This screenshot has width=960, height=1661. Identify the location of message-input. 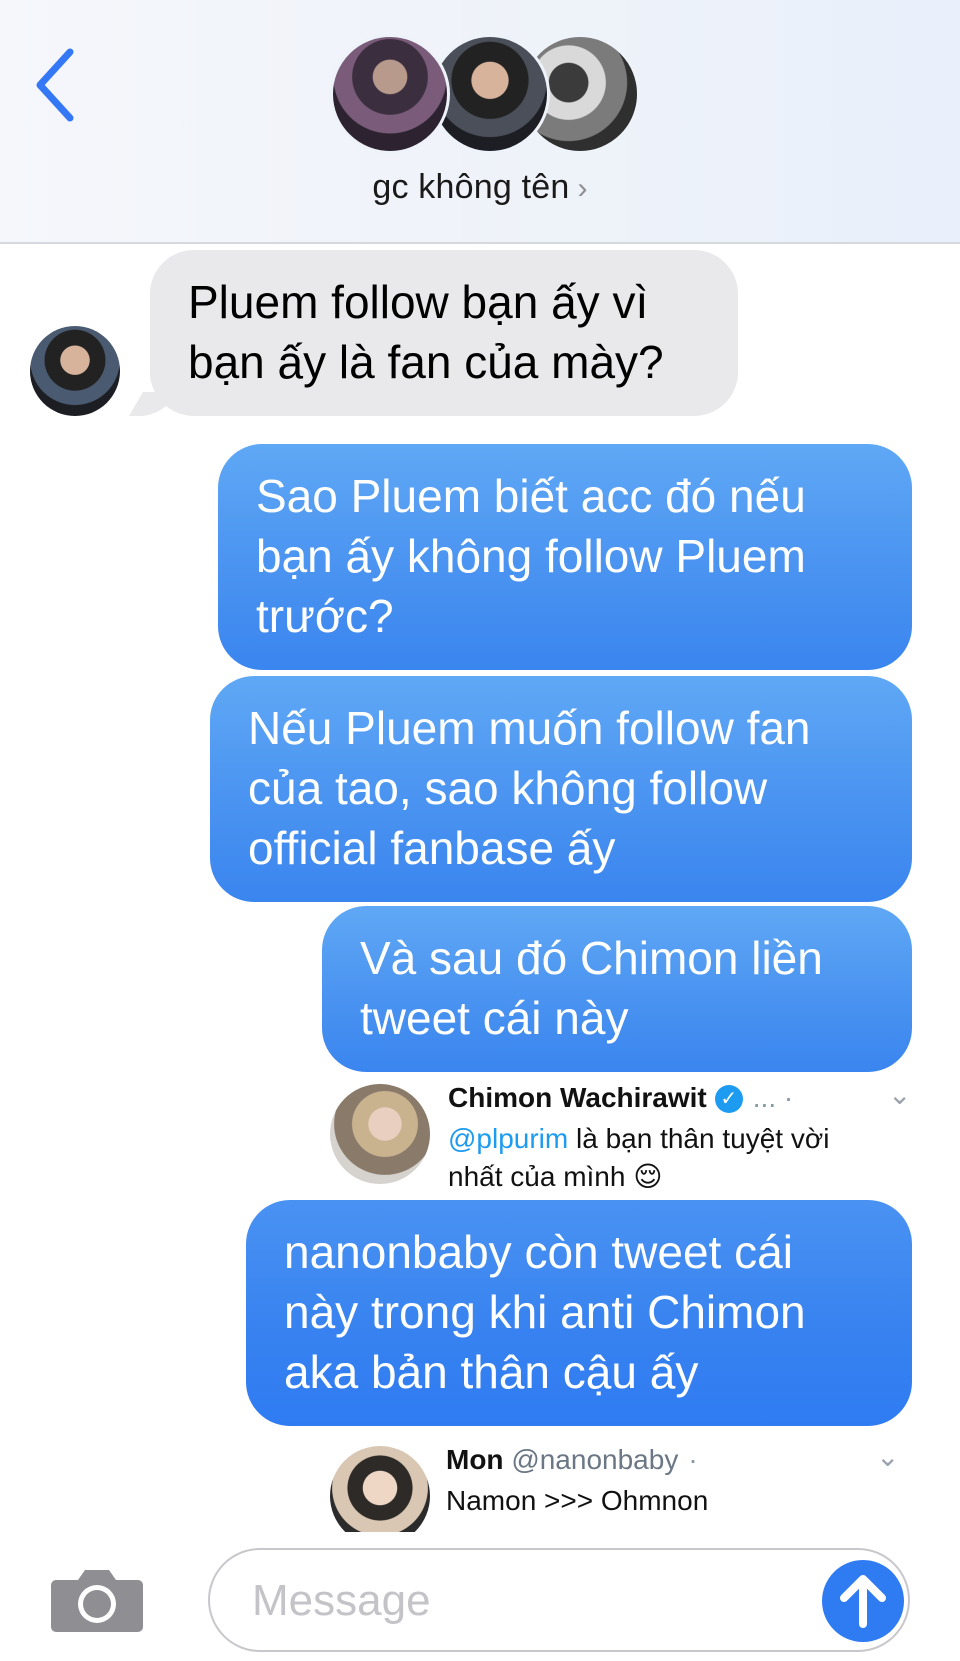
(532, 1601).